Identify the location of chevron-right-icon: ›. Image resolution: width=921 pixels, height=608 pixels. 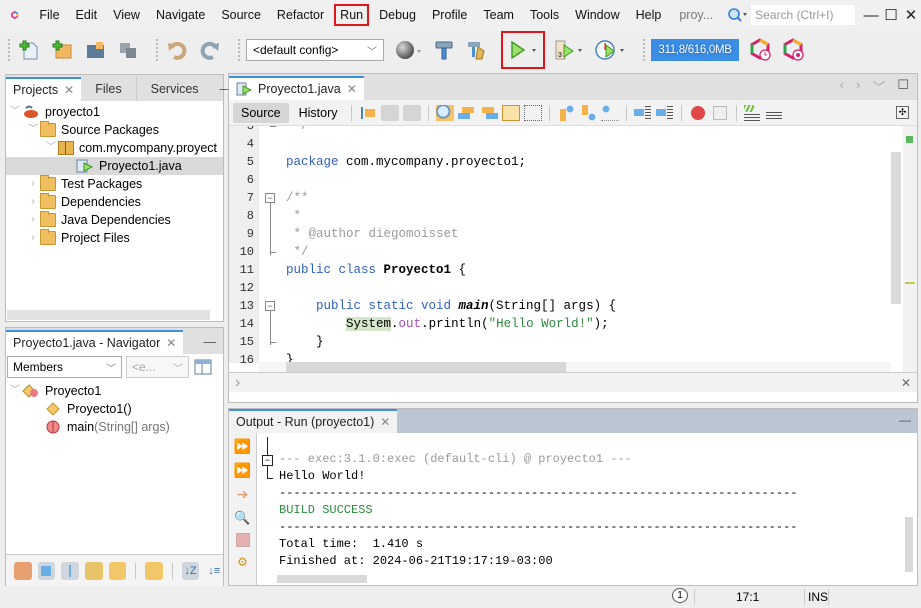
(33, 220).